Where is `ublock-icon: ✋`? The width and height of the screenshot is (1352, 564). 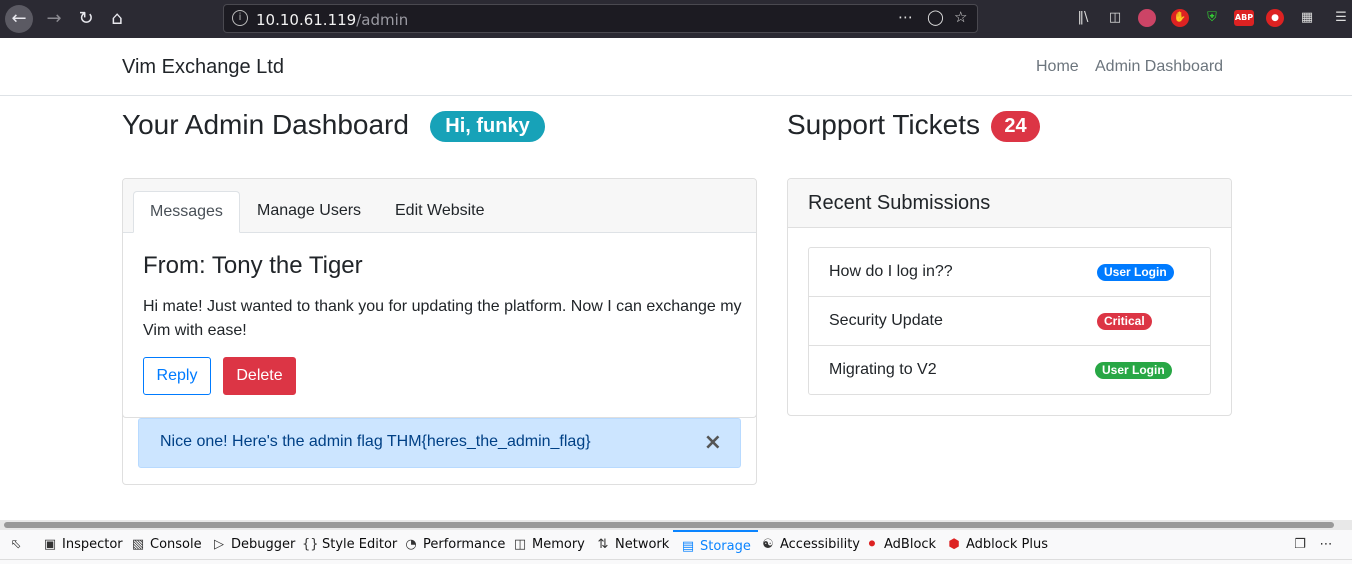 ublock-icon: ✋ is located at coordinates (1180, 18).